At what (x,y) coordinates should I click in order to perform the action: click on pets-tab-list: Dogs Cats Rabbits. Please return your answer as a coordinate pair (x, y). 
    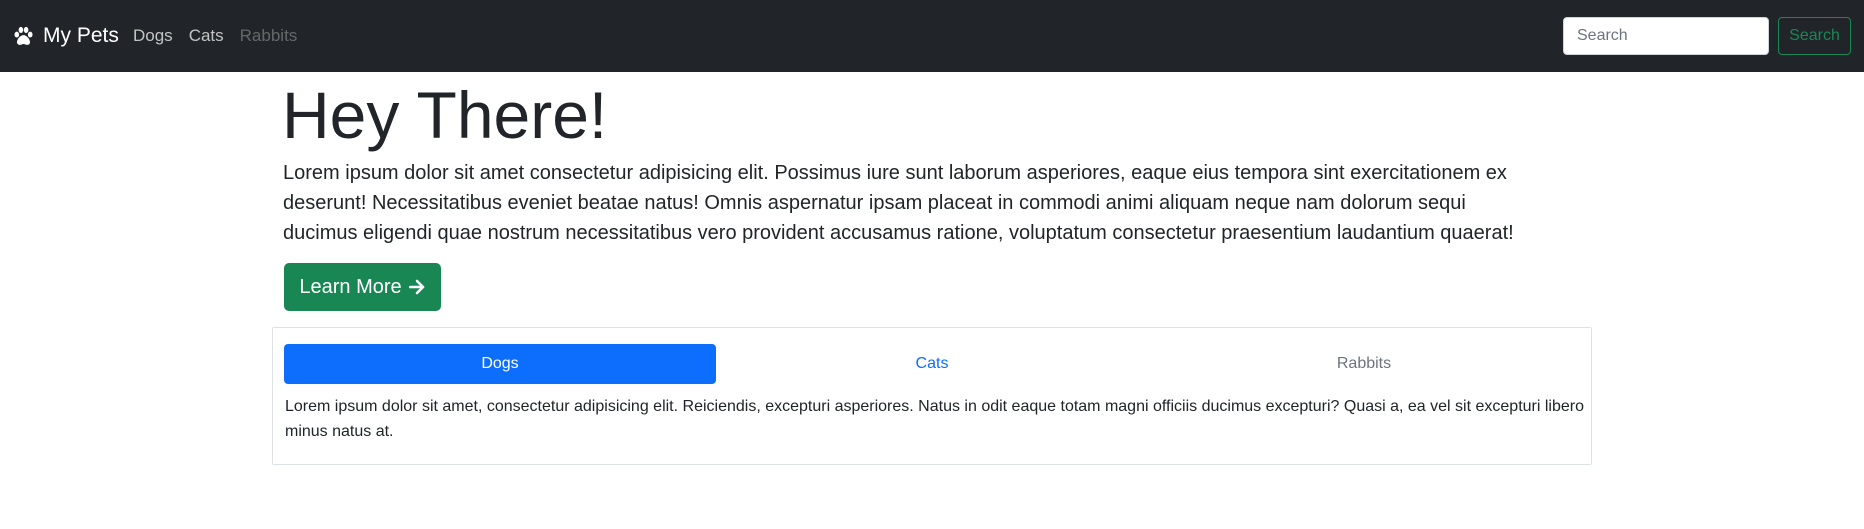
    Looking at the image, I should click on (932, 364).